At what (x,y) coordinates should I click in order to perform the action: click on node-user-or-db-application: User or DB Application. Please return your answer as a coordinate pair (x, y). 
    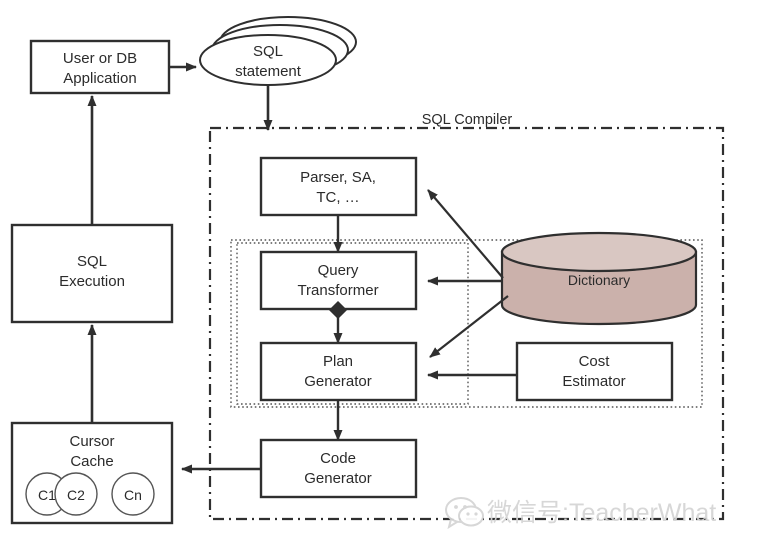
    Looking at the image, I should click on (100, 67).